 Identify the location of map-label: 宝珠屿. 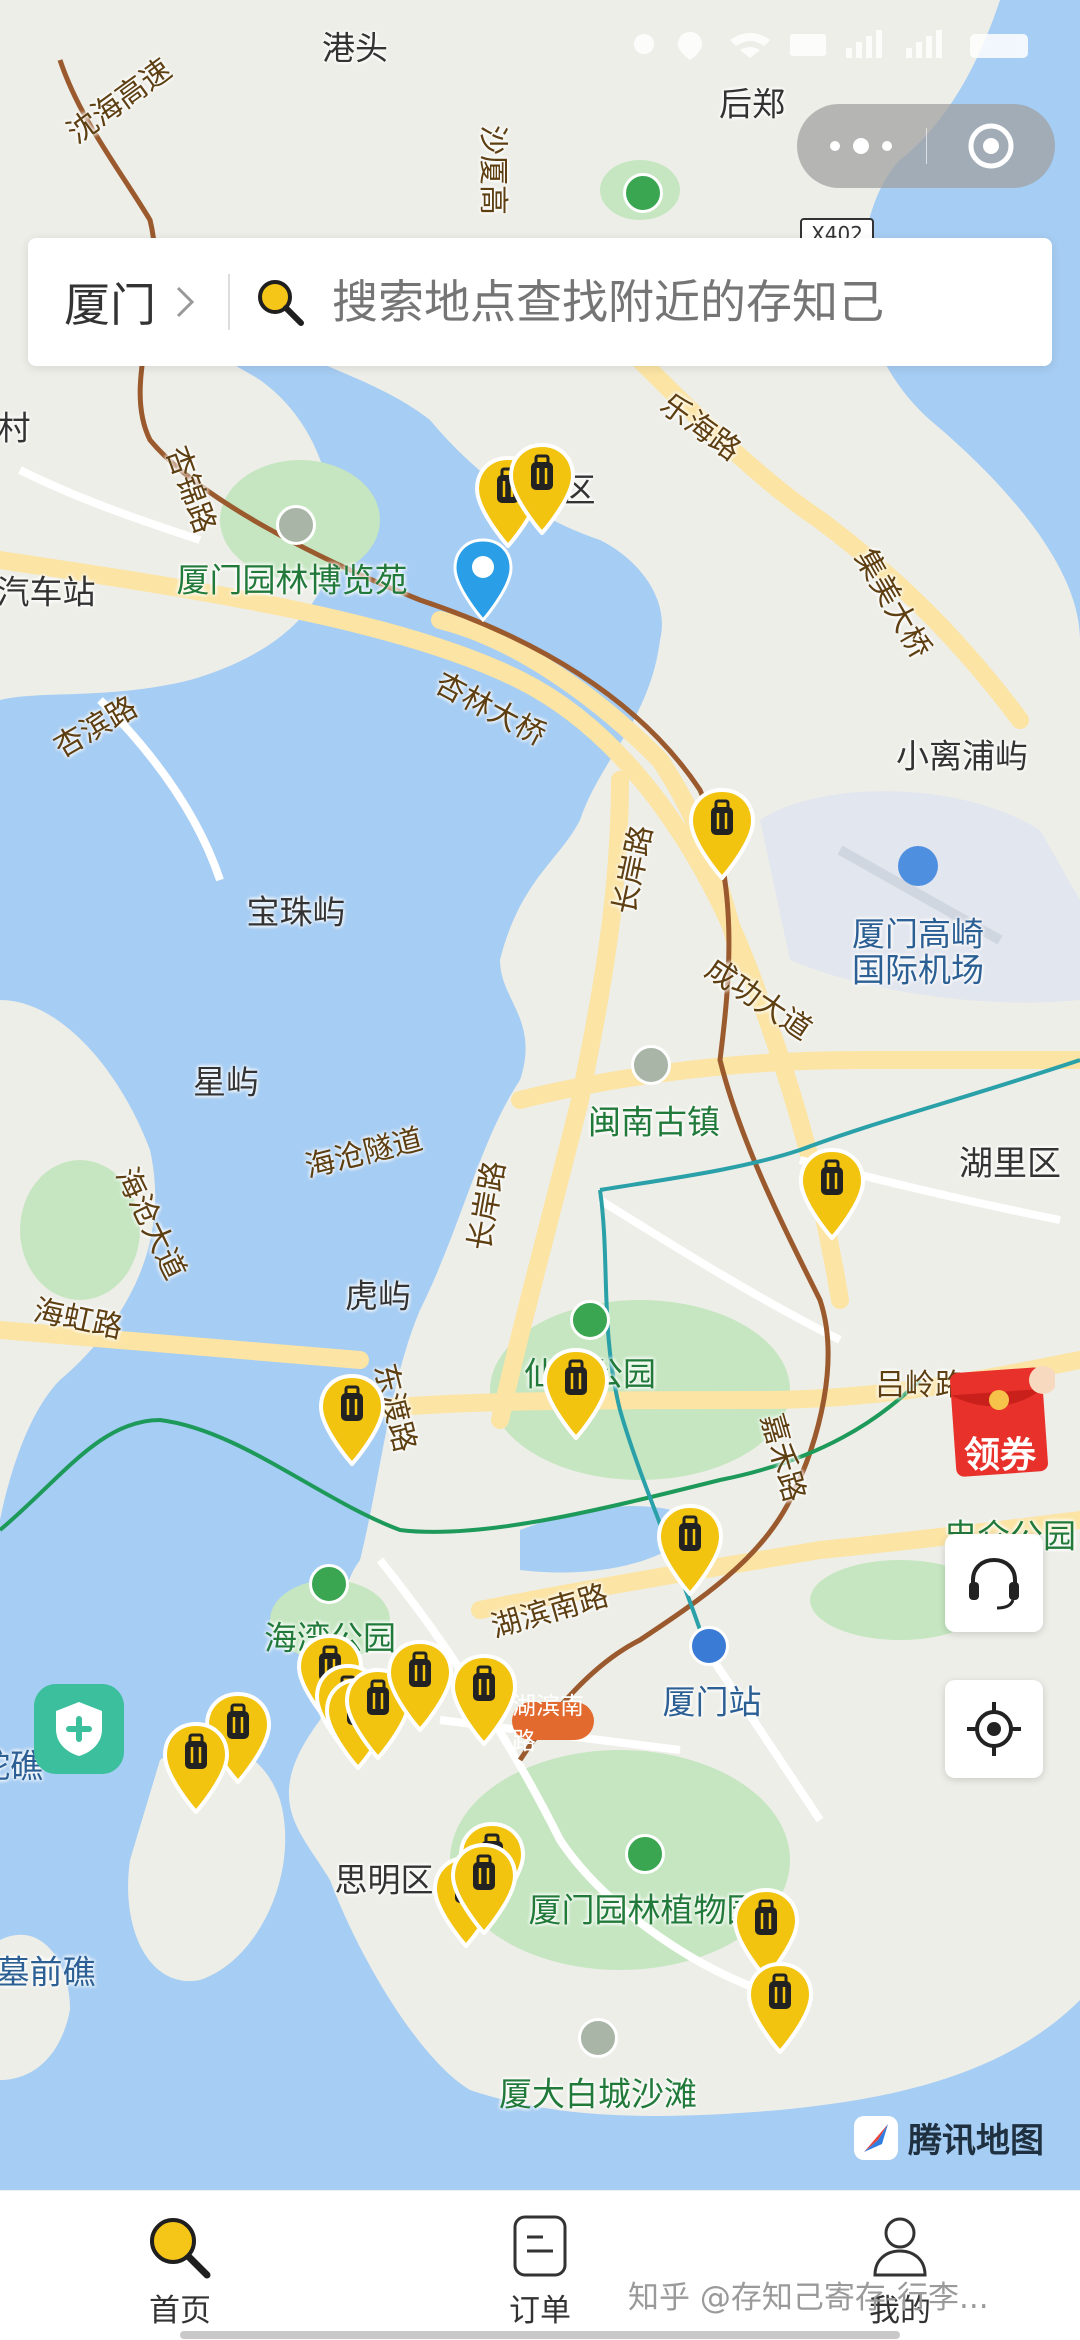
(296, 912).